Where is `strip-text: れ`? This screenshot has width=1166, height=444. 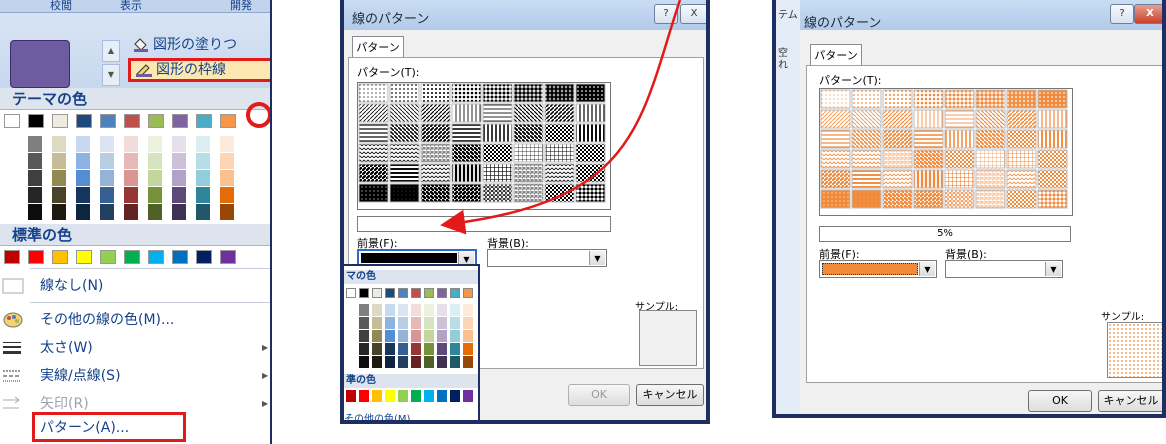 strip-text: れ is located at coordinates (783, 65).